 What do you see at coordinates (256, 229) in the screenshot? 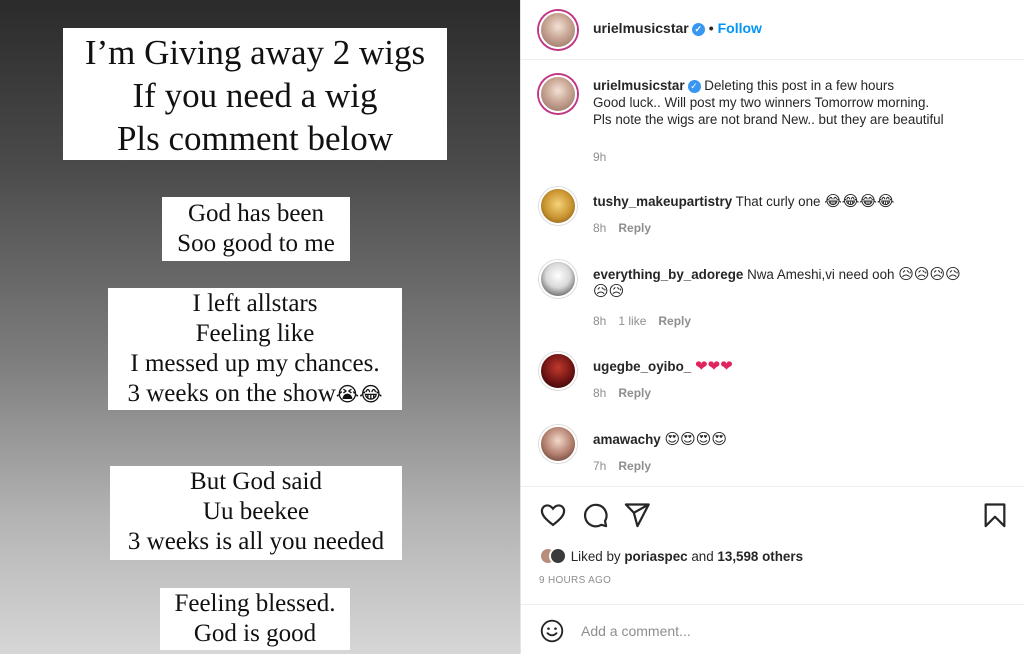
I see `story-text-card-2: God has been Soo good to me` at bounding box center [256, 229].